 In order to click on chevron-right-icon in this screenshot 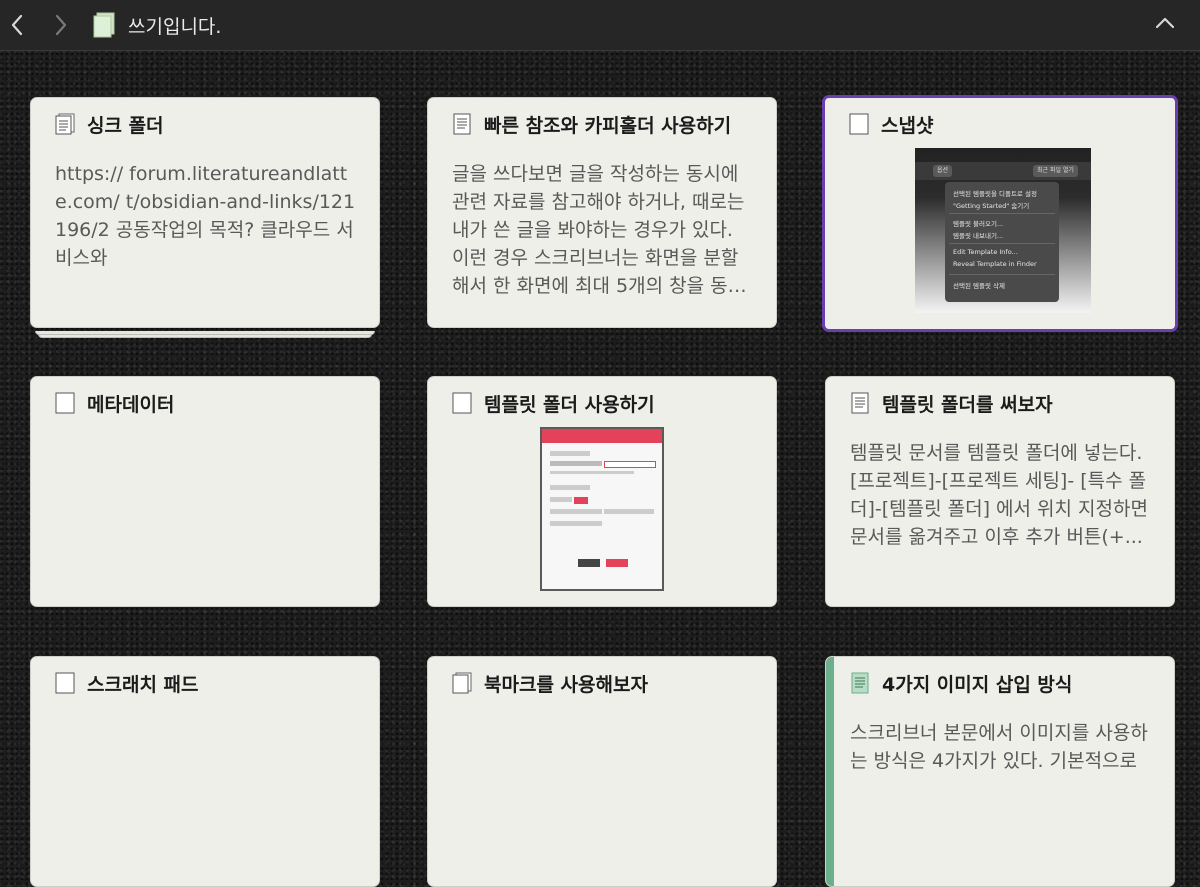, I will do `click(61, 25)`.